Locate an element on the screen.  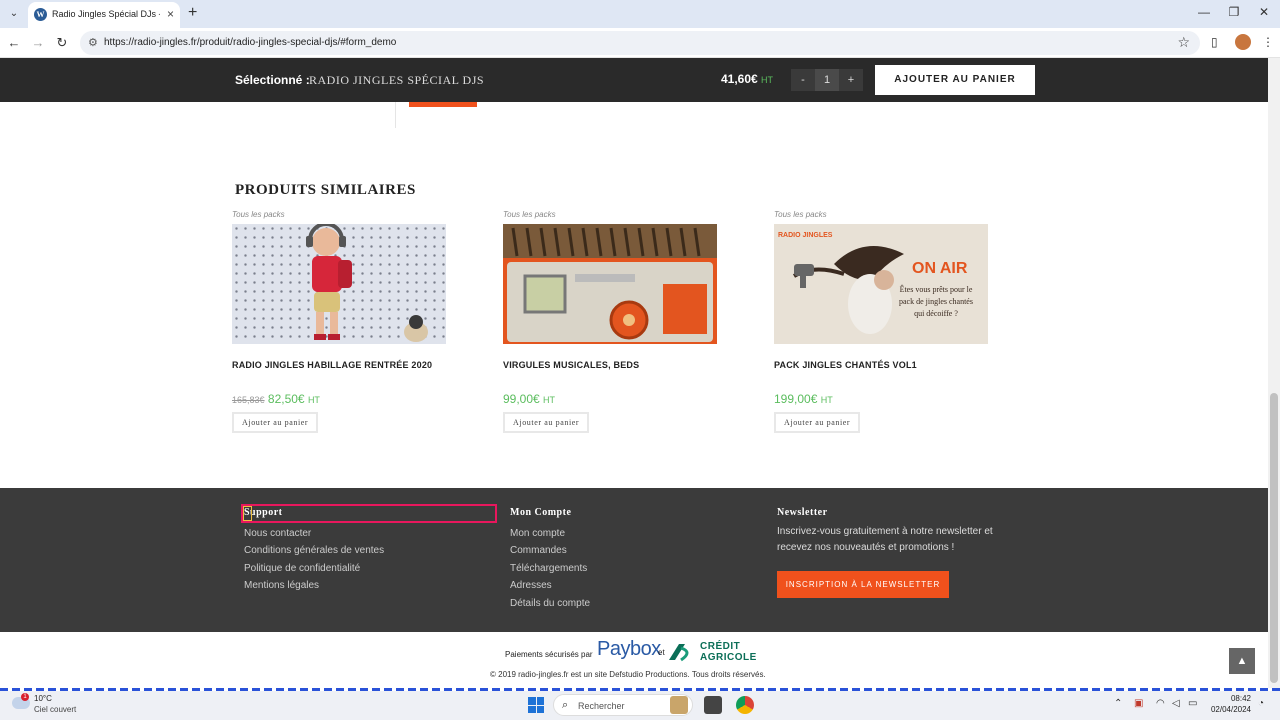
footer-link-legal: Mentions légales is located at coordinates (281, 585).